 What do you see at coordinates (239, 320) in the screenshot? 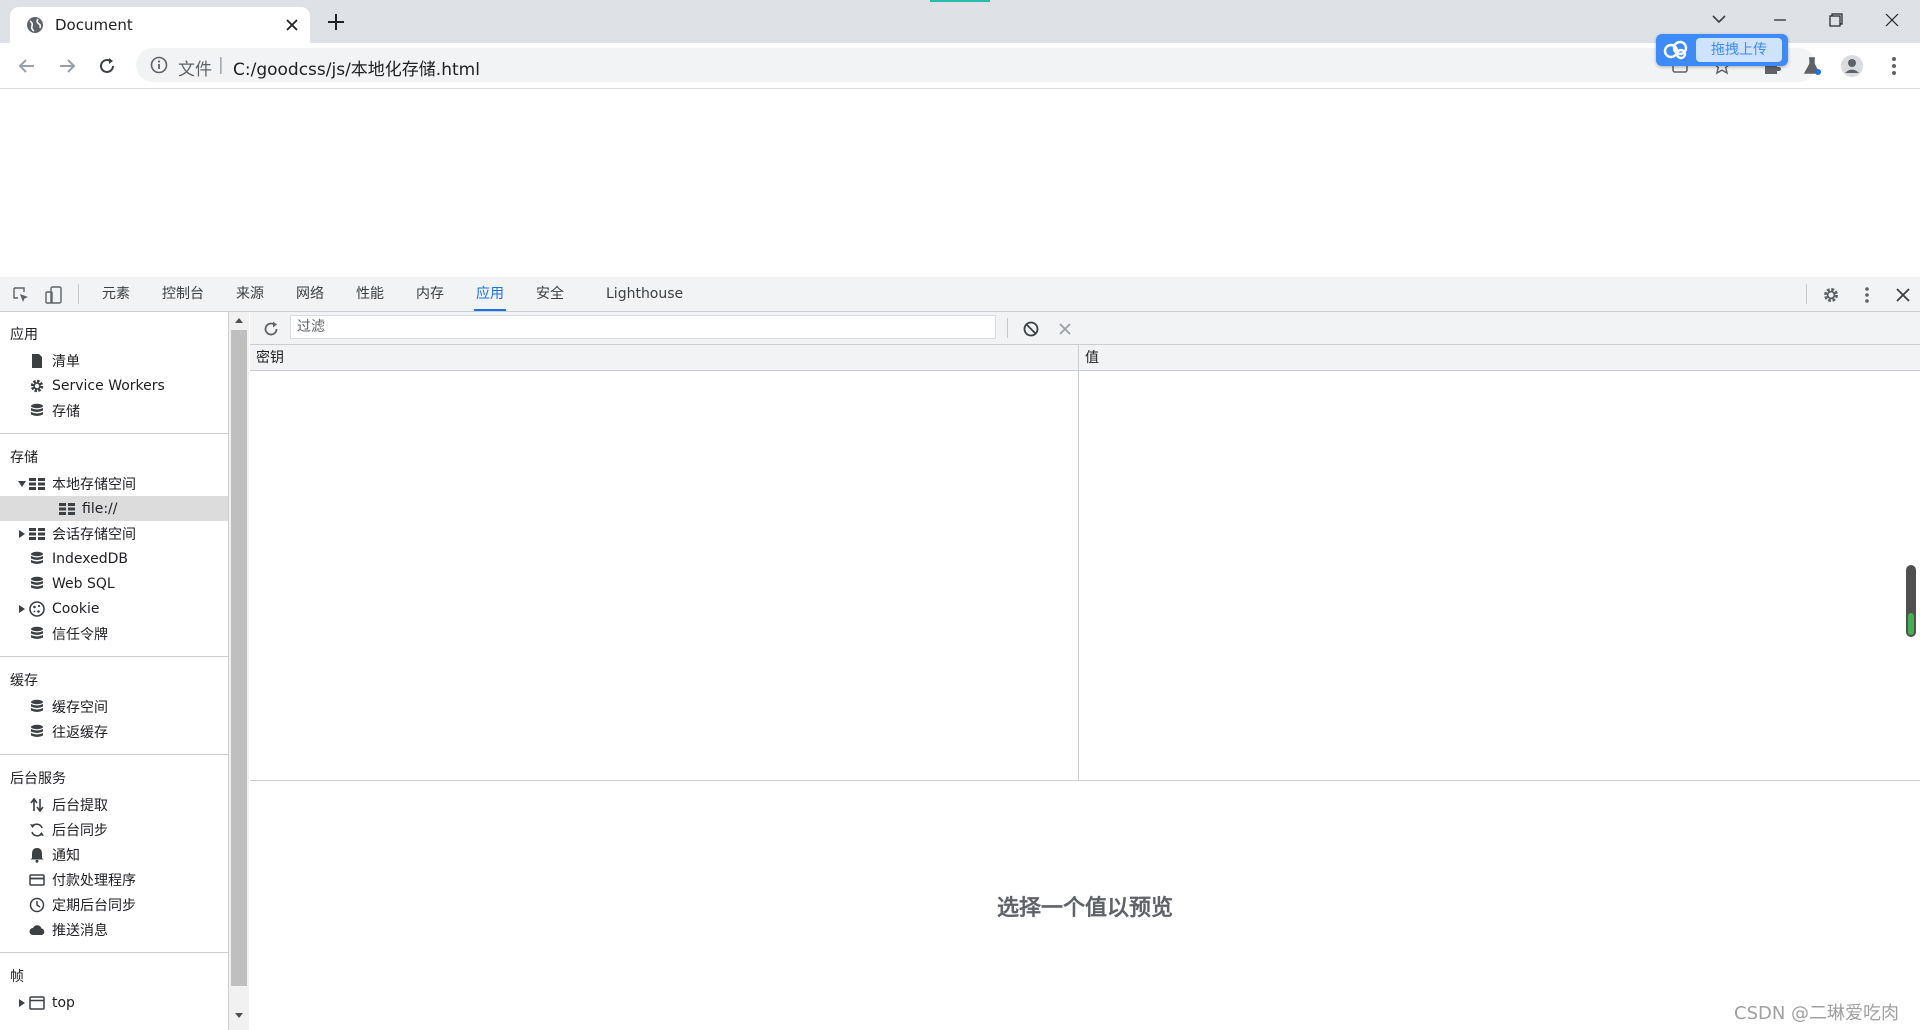
I see `scroll-up-icon` at bounding box center [239, 320].